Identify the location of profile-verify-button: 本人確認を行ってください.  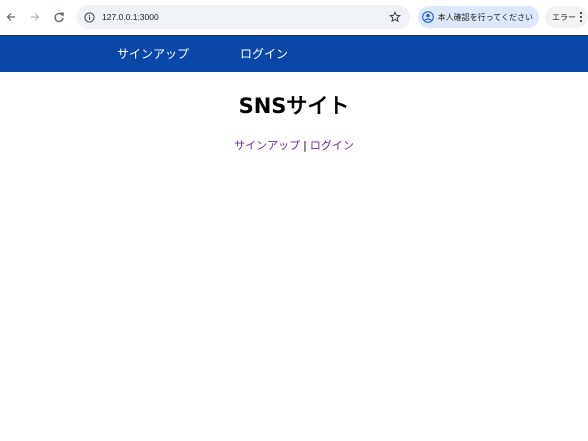
(478, 17).